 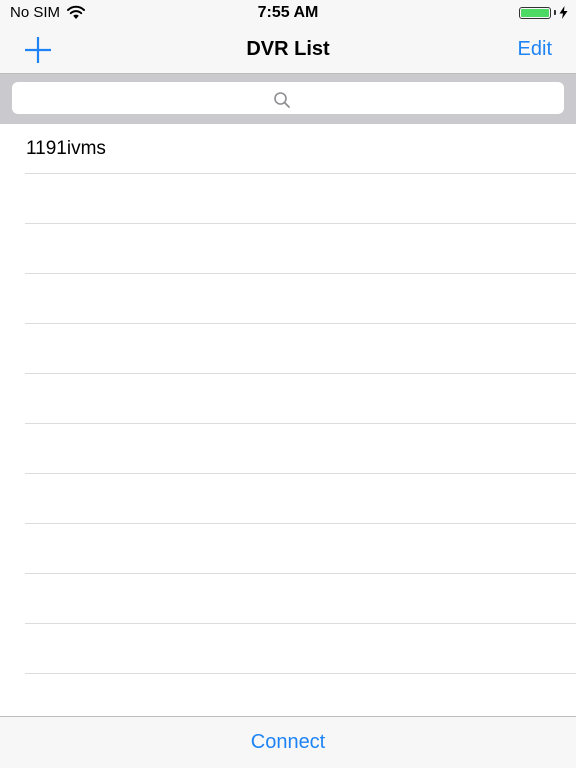 What do you see at coordinates (535, 49) in the screenshot?
I see `edit-button: Edit` at bounding box center [535, 49].